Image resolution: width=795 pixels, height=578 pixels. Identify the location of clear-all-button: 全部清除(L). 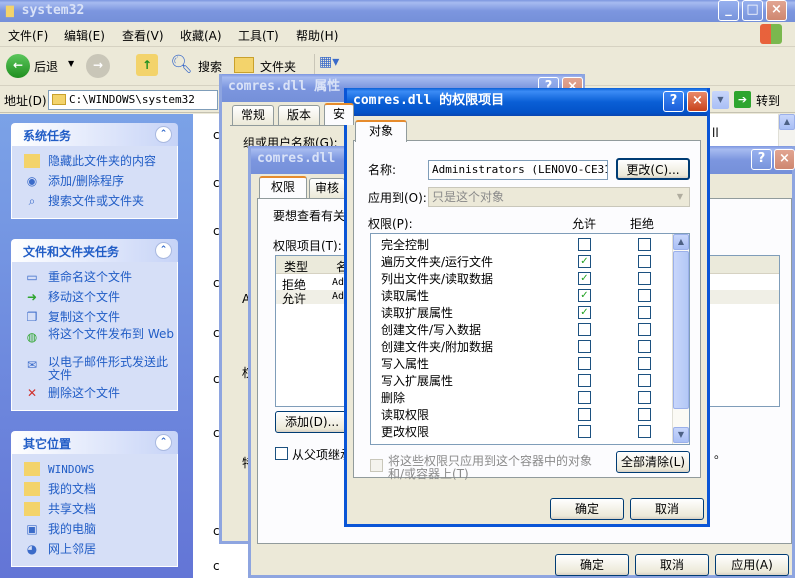
(653, 462).